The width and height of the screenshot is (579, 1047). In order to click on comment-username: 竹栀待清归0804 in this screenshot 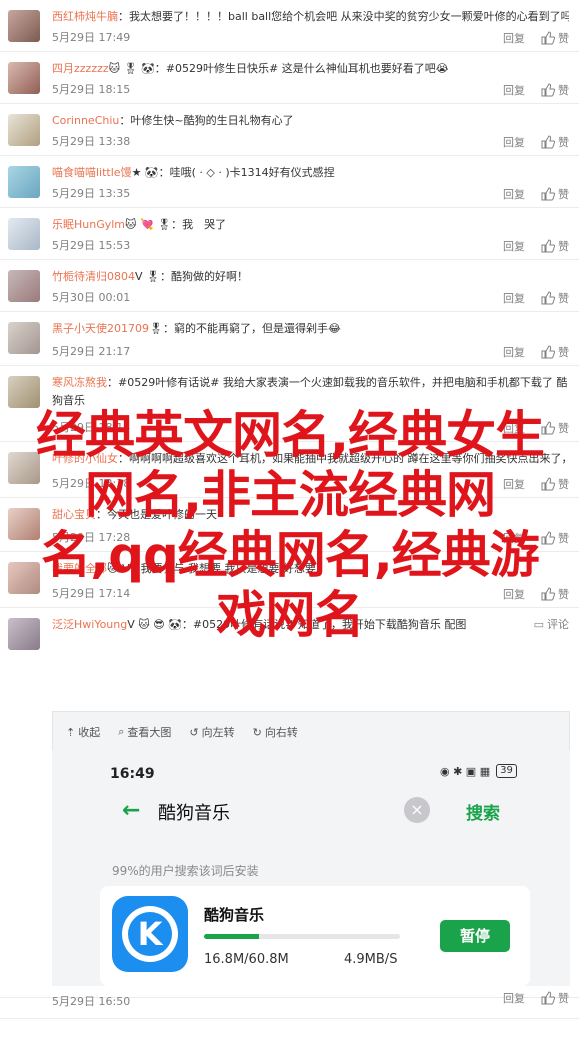, I will do `click(93, 276)`.